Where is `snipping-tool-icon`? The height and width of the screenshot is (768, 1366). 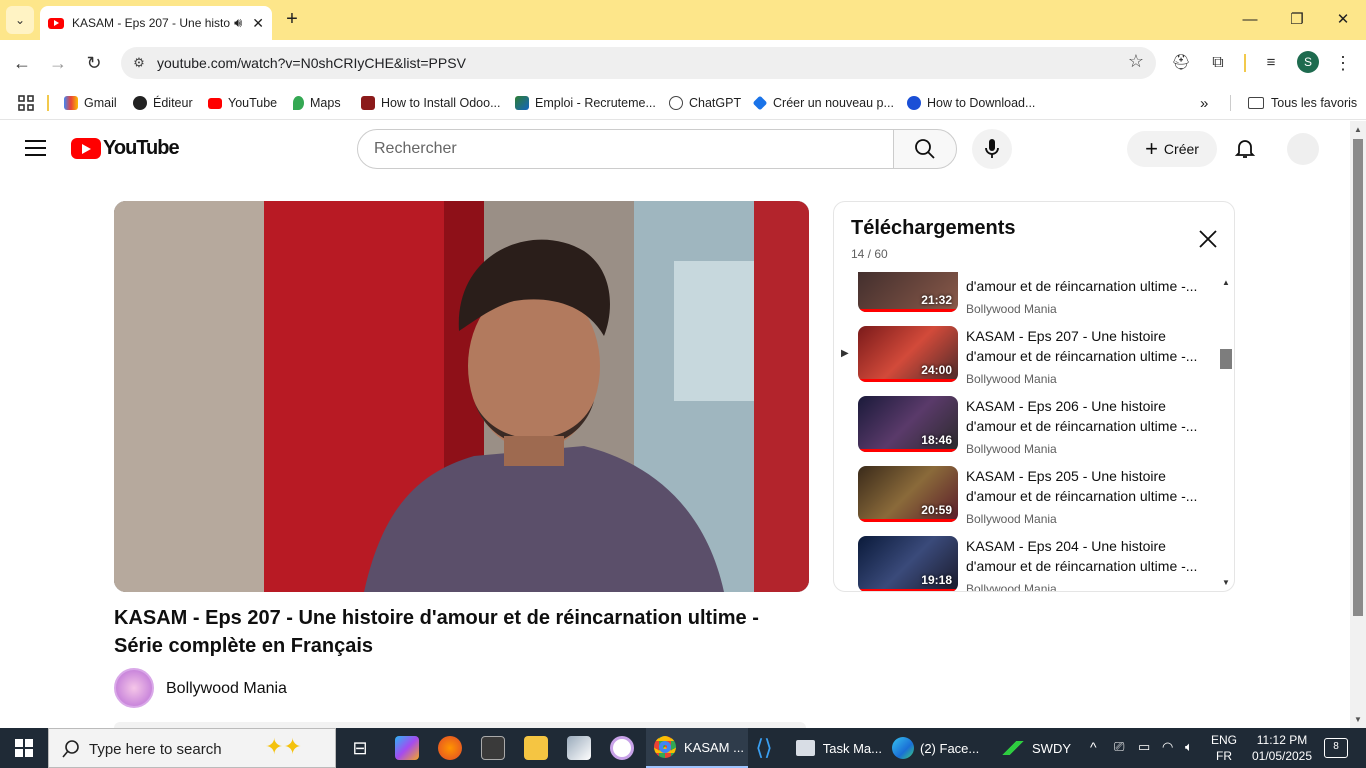 snipping-tool-icon is located at coordinates (579, 748).